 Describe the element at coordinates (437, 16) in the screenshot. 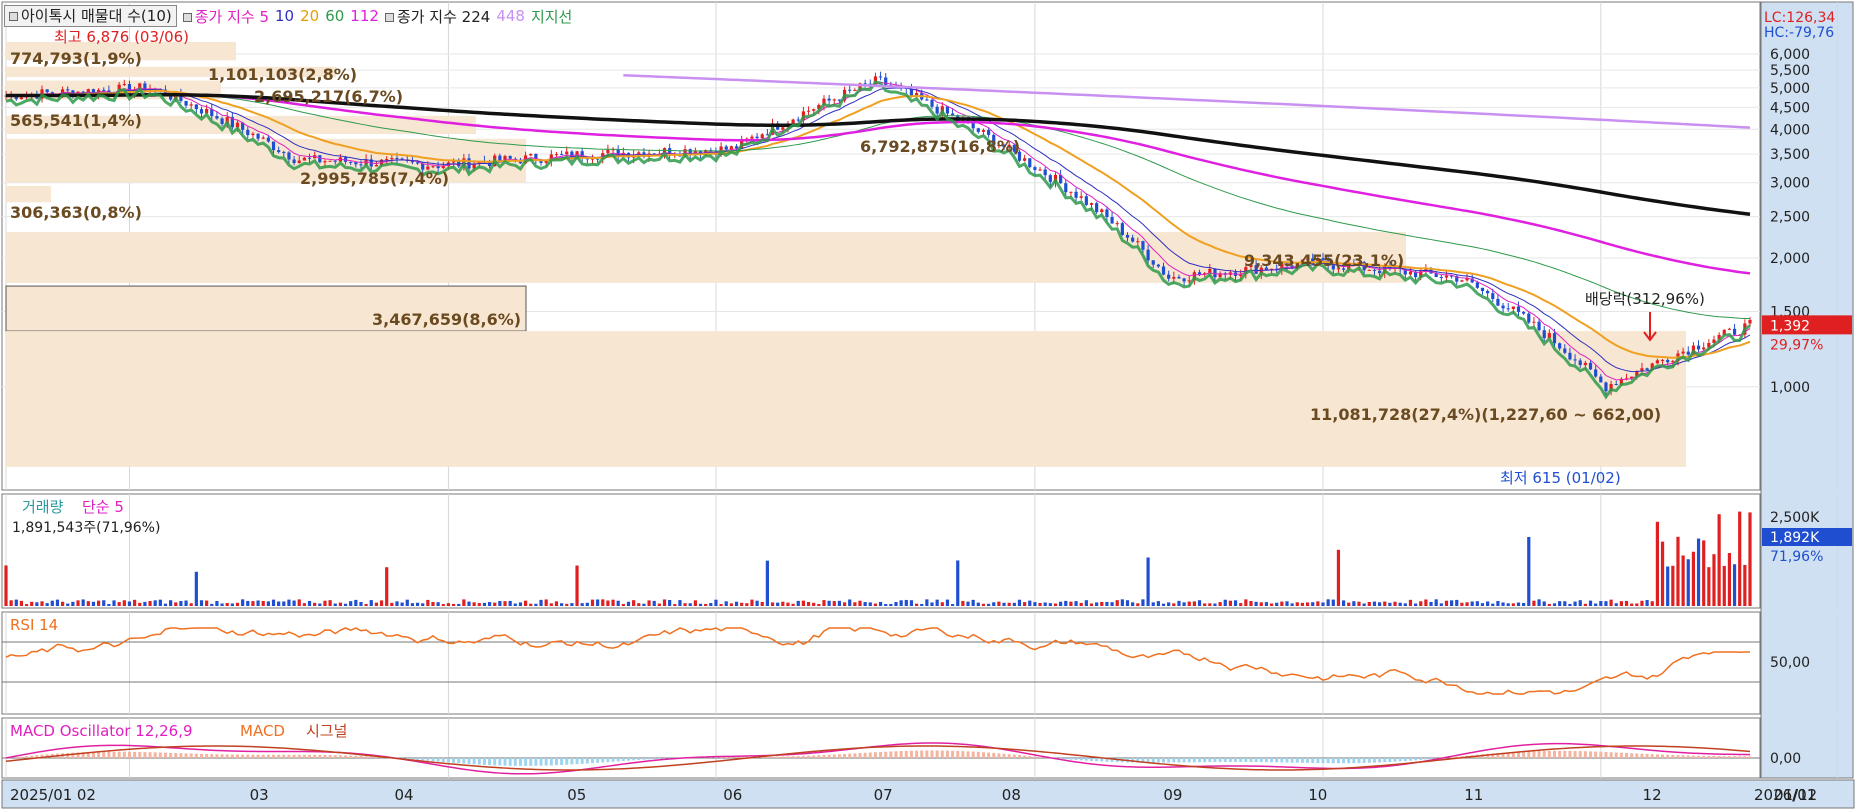

I see `ma224-legend: 종가 지수 224` at that location.